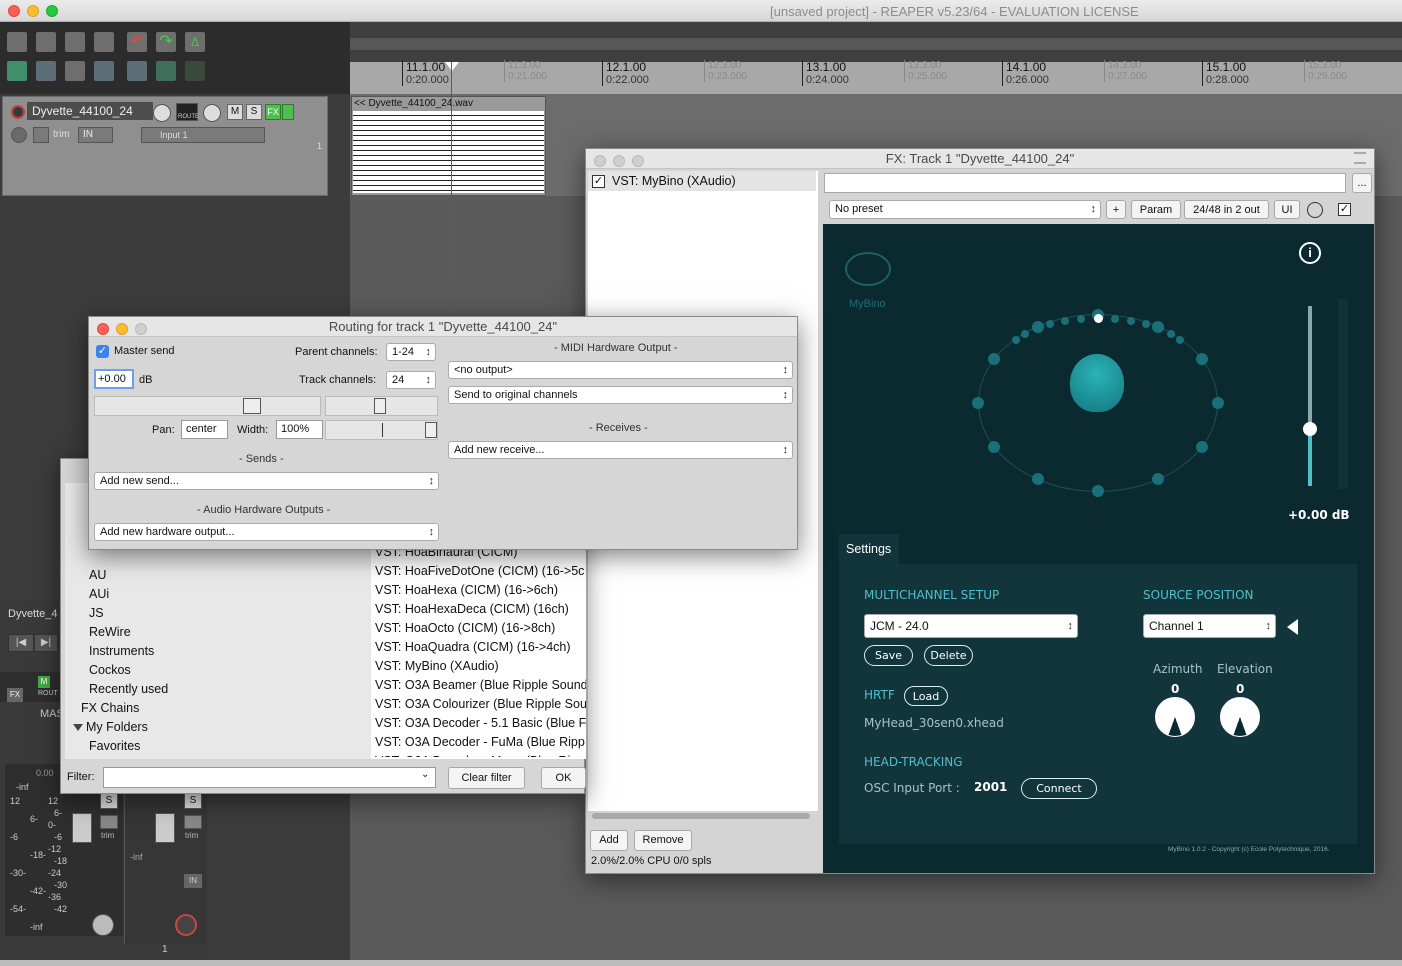  What do you see at coordinates (869, 549) in the screenshot?
I see `settings-tab: Settings` at bounding box center [869, 549].